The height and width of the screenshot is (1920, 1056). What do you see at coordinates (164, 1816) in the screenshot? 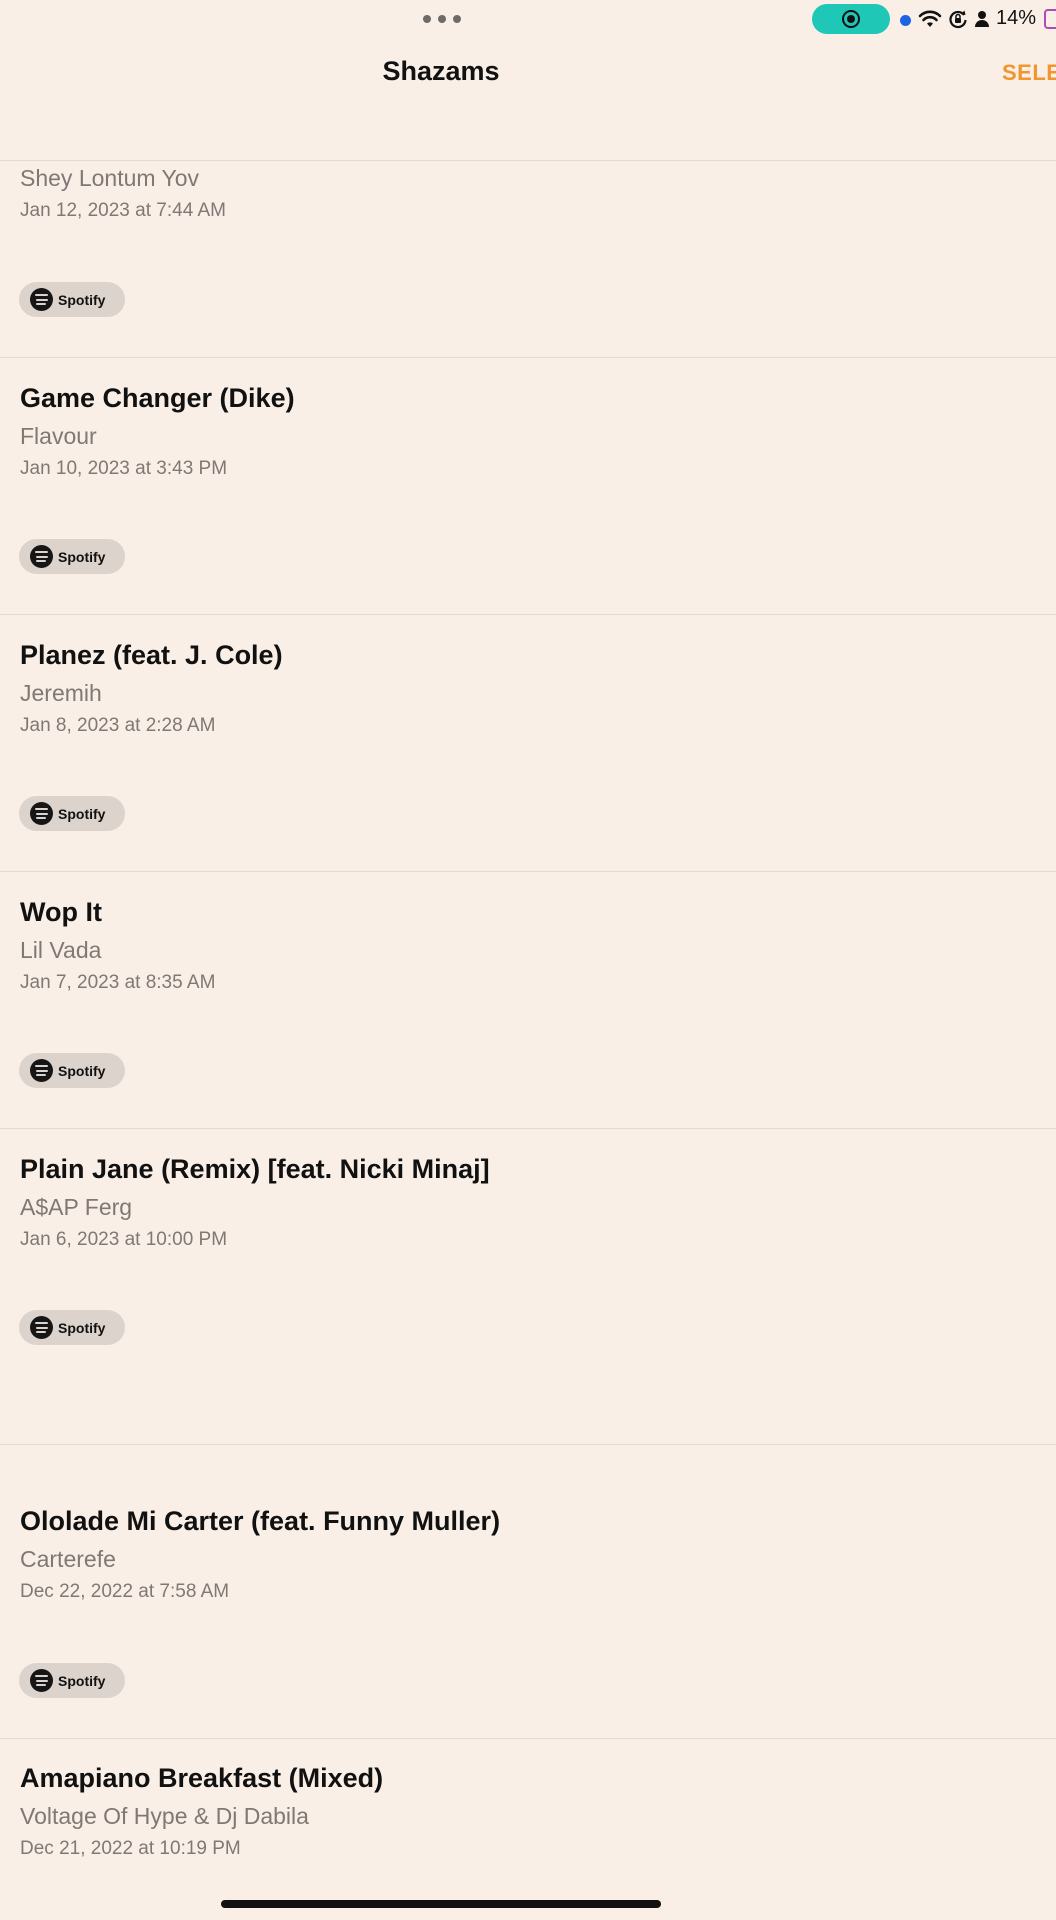
I see `shazam-artist: Voltage Of Hype & Dj Dabila` at bounding box center [164, 1816].